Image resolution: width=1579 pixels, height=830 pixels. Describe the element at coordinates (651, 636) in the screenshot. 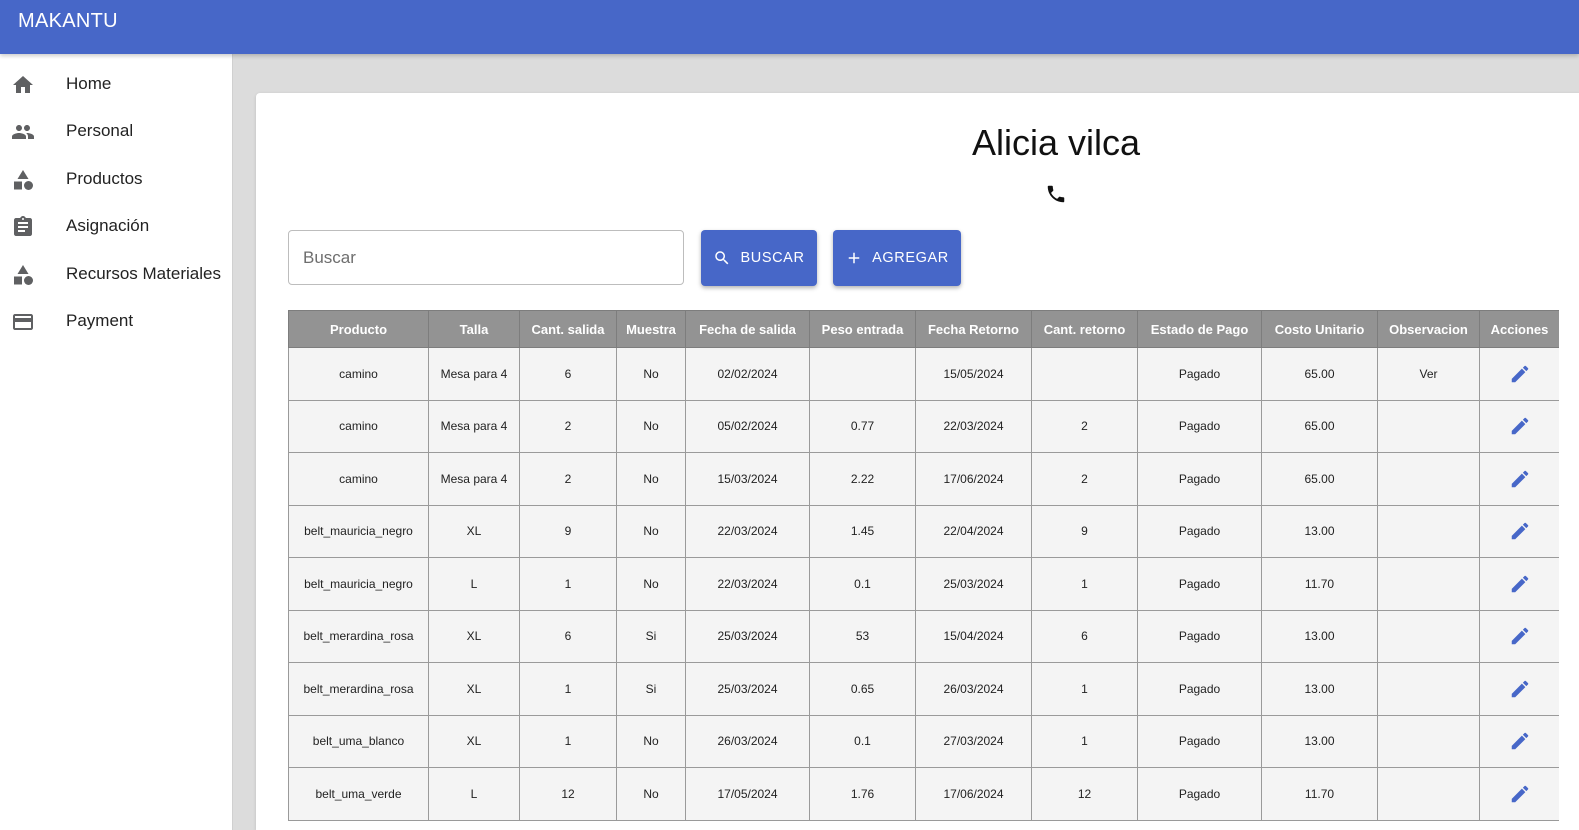

I see `table-cell: Si` at that location.